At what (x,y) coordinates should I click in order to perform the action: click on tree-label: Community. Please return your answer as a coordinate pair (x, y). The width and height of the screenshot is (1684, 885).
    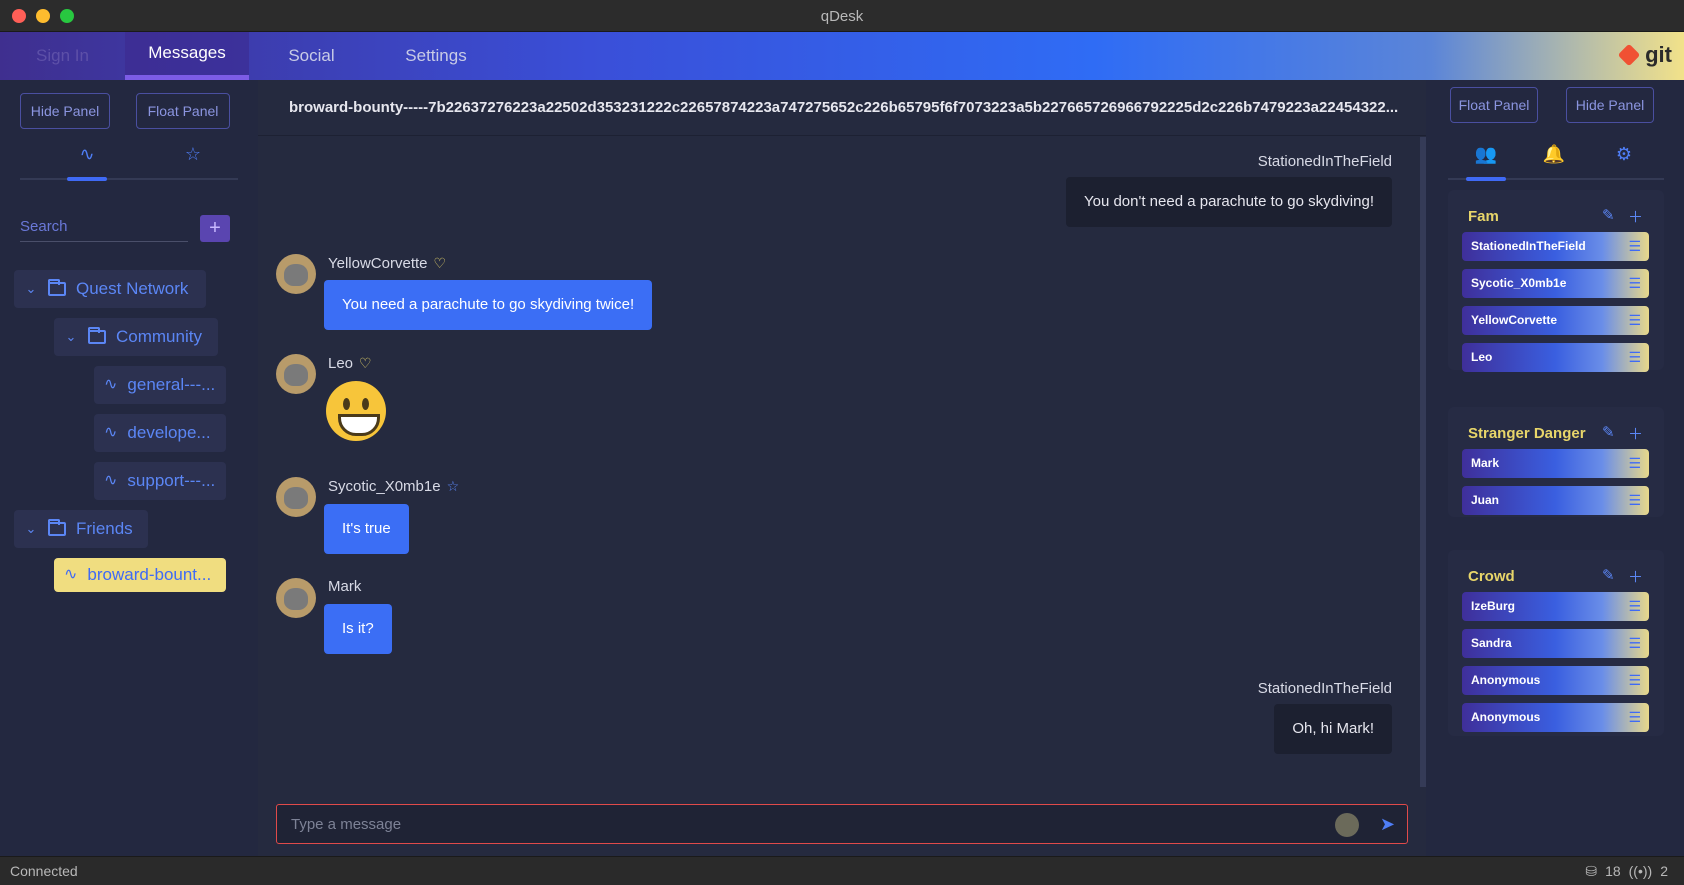
    Looking at the image, I should click on (159, 336).